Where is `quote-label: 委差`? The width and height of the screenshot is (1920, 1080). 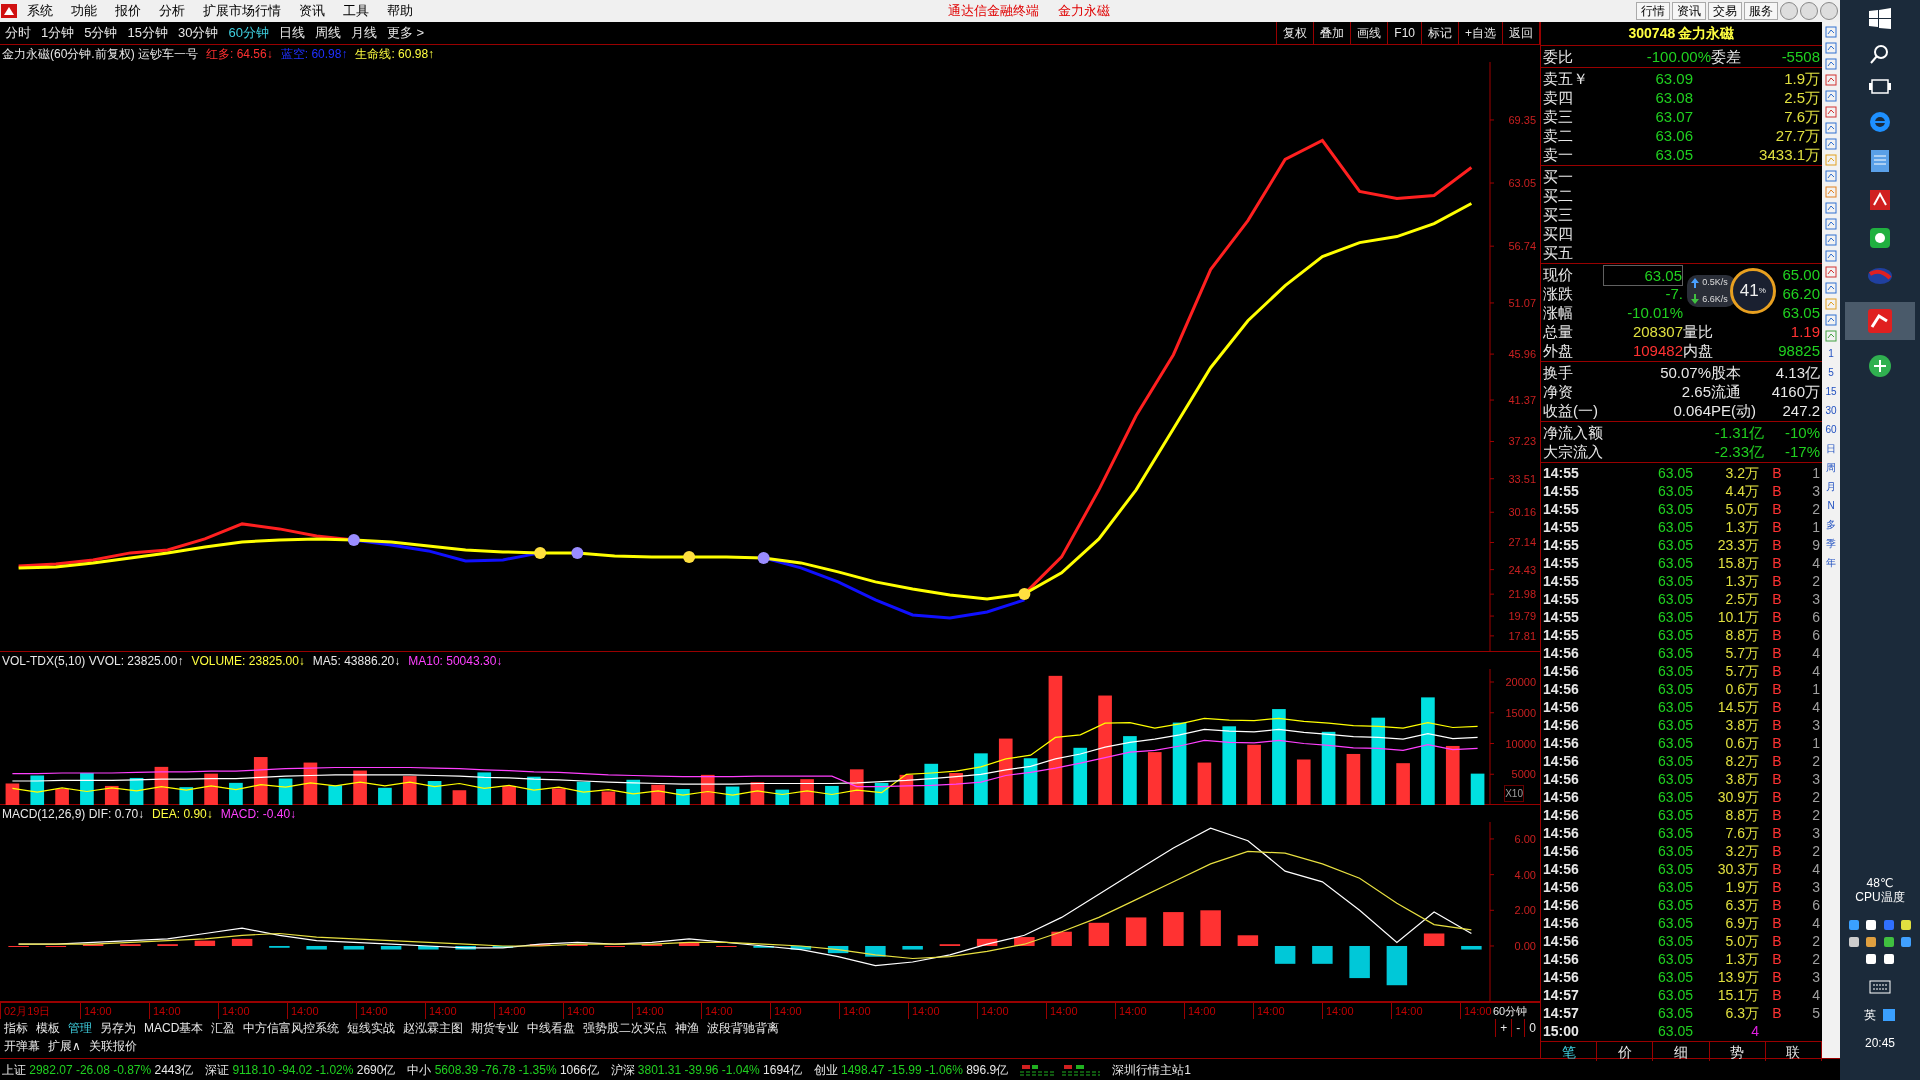 quote-label: 委差 is located at coordinates (1726, 56).